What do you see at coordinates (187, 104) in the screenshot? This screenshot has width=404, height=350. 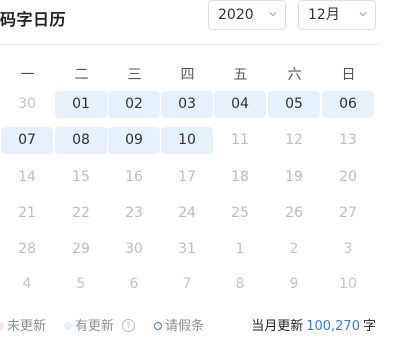 I see `day-cell: 03` at bounding box center [187, 104].